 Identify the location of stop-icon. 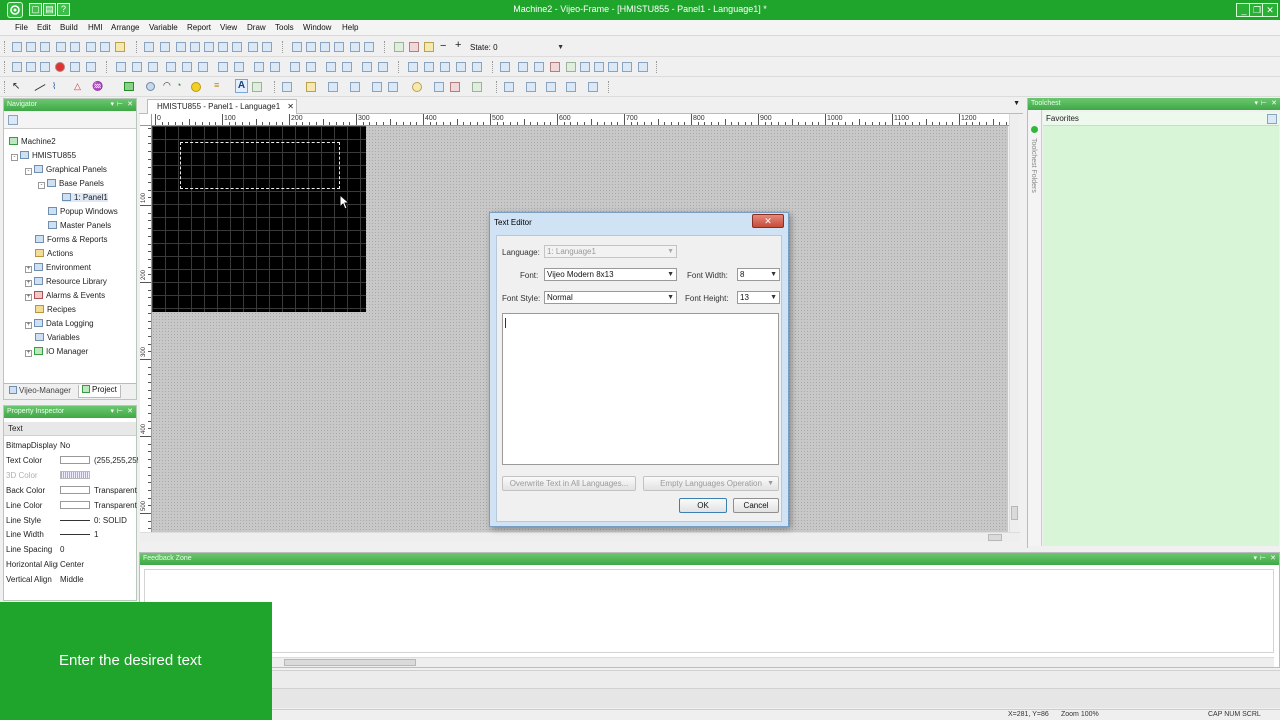
(325, 47).